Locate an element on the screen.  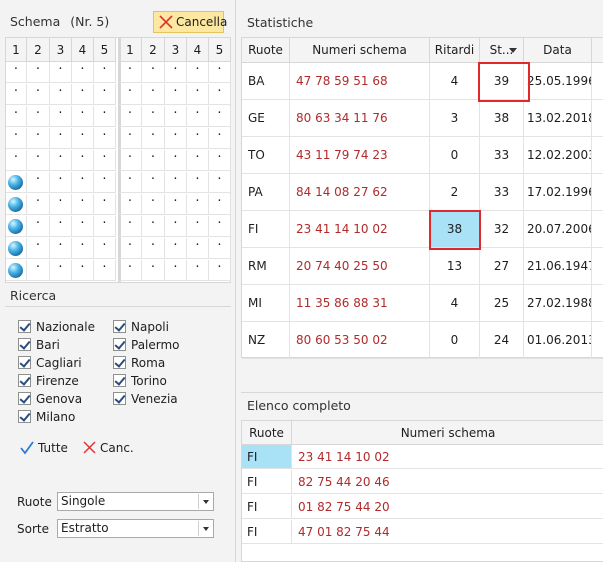
elenco-cell-numeri: 01 82 75 44 20 is located at coordinates (447, 507).